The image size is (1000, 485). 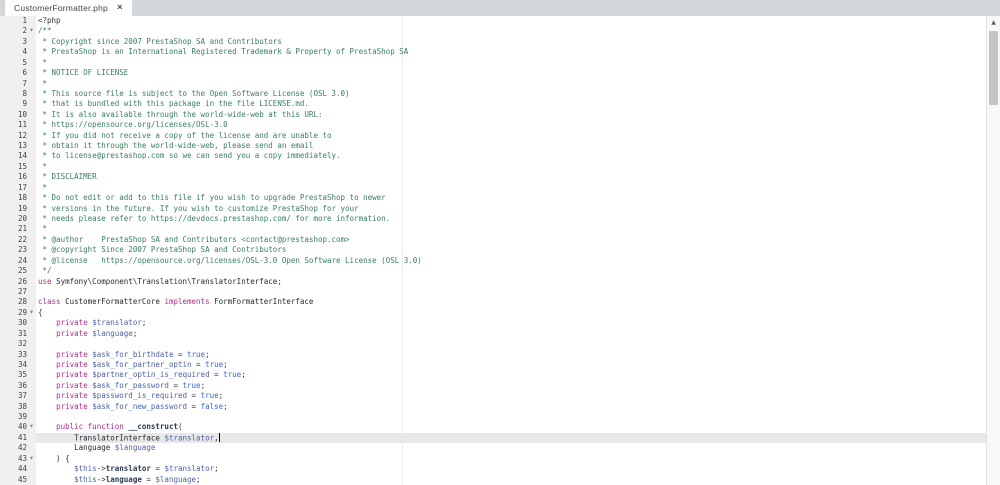 What do you see at coordinates (72, 354) in the screenshot?
I see `token-kw: private` at bounding box center [72, 354].